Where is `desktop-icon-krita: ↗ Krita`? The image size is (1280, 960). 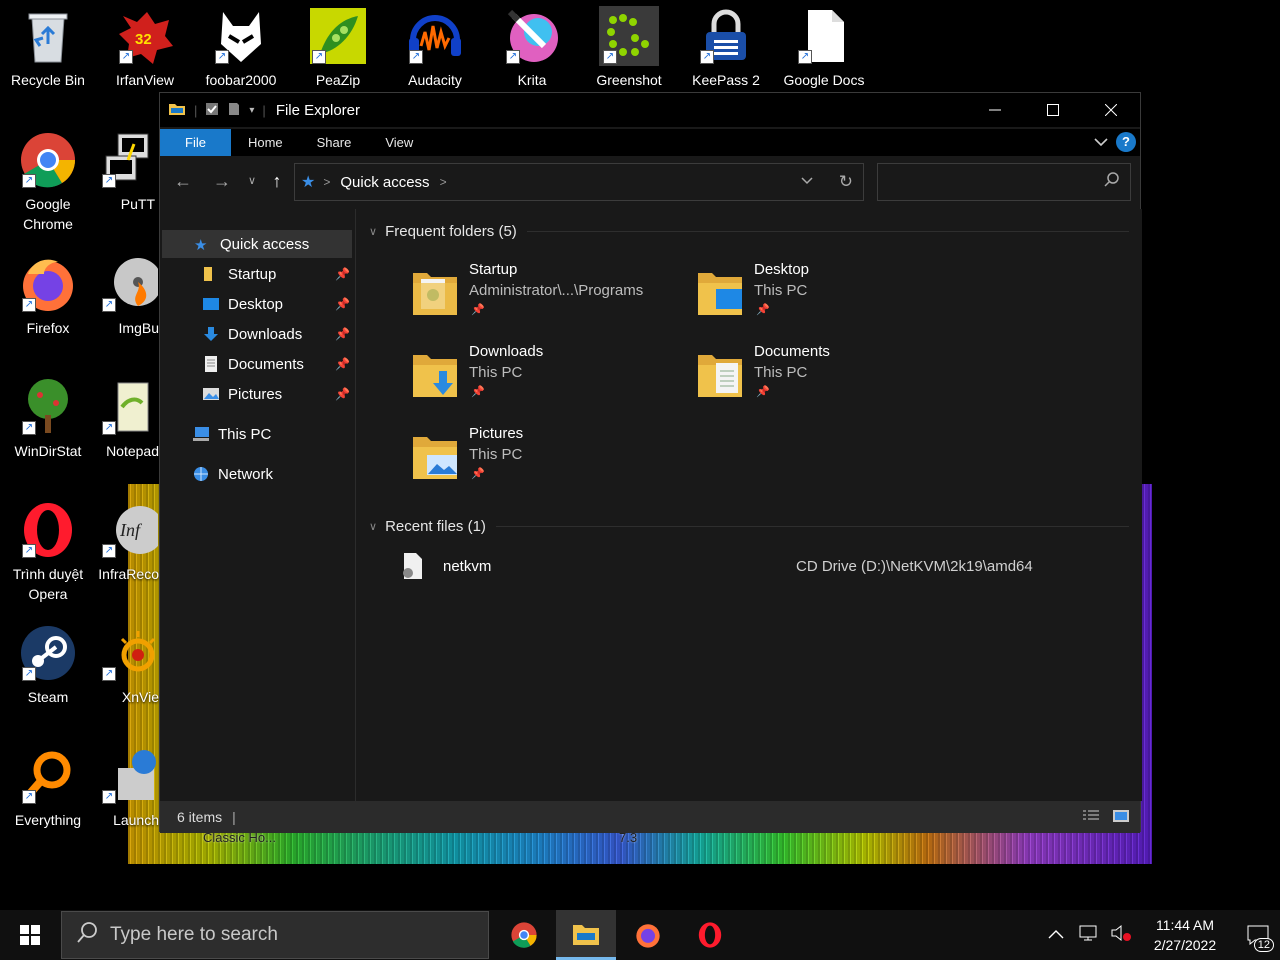
desktop-icon-krita: ↗ Krita is located at coordinates (532, 48).